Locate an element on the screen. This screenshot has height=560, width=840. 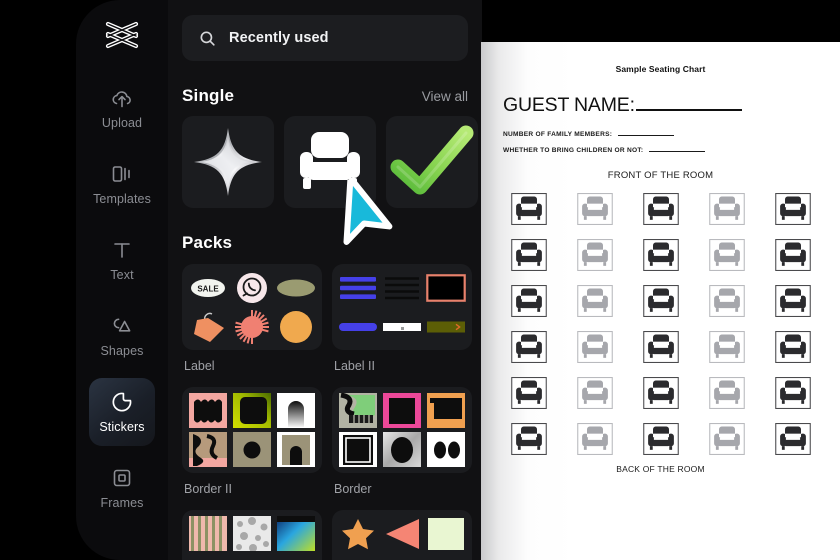
sidebar-item-label: Templates is located at coordinates (122, 199).